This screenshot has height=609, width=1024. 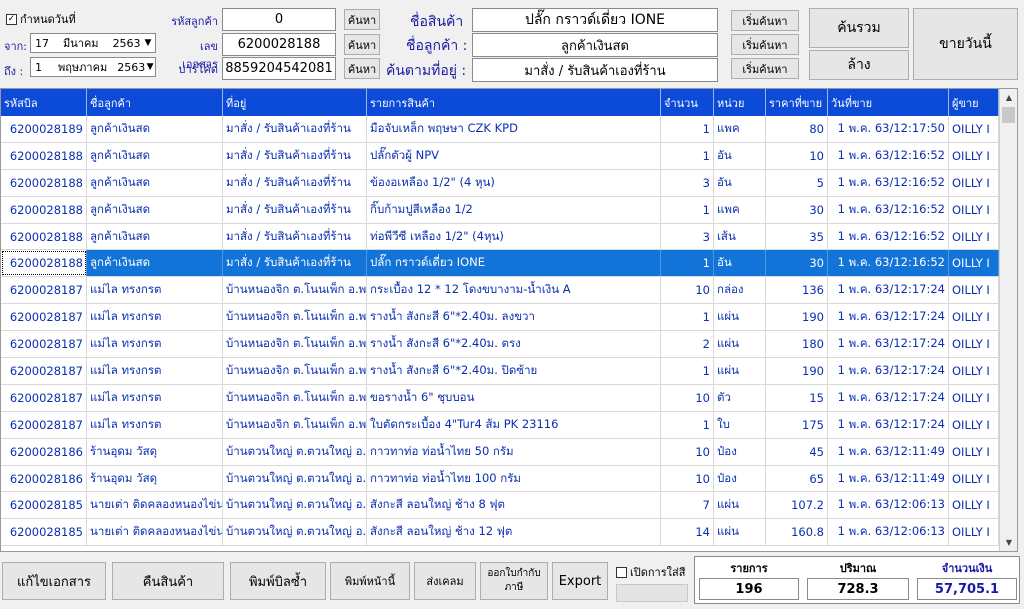 I want to click on check-icon: ✓, so click(x=11, y=19).